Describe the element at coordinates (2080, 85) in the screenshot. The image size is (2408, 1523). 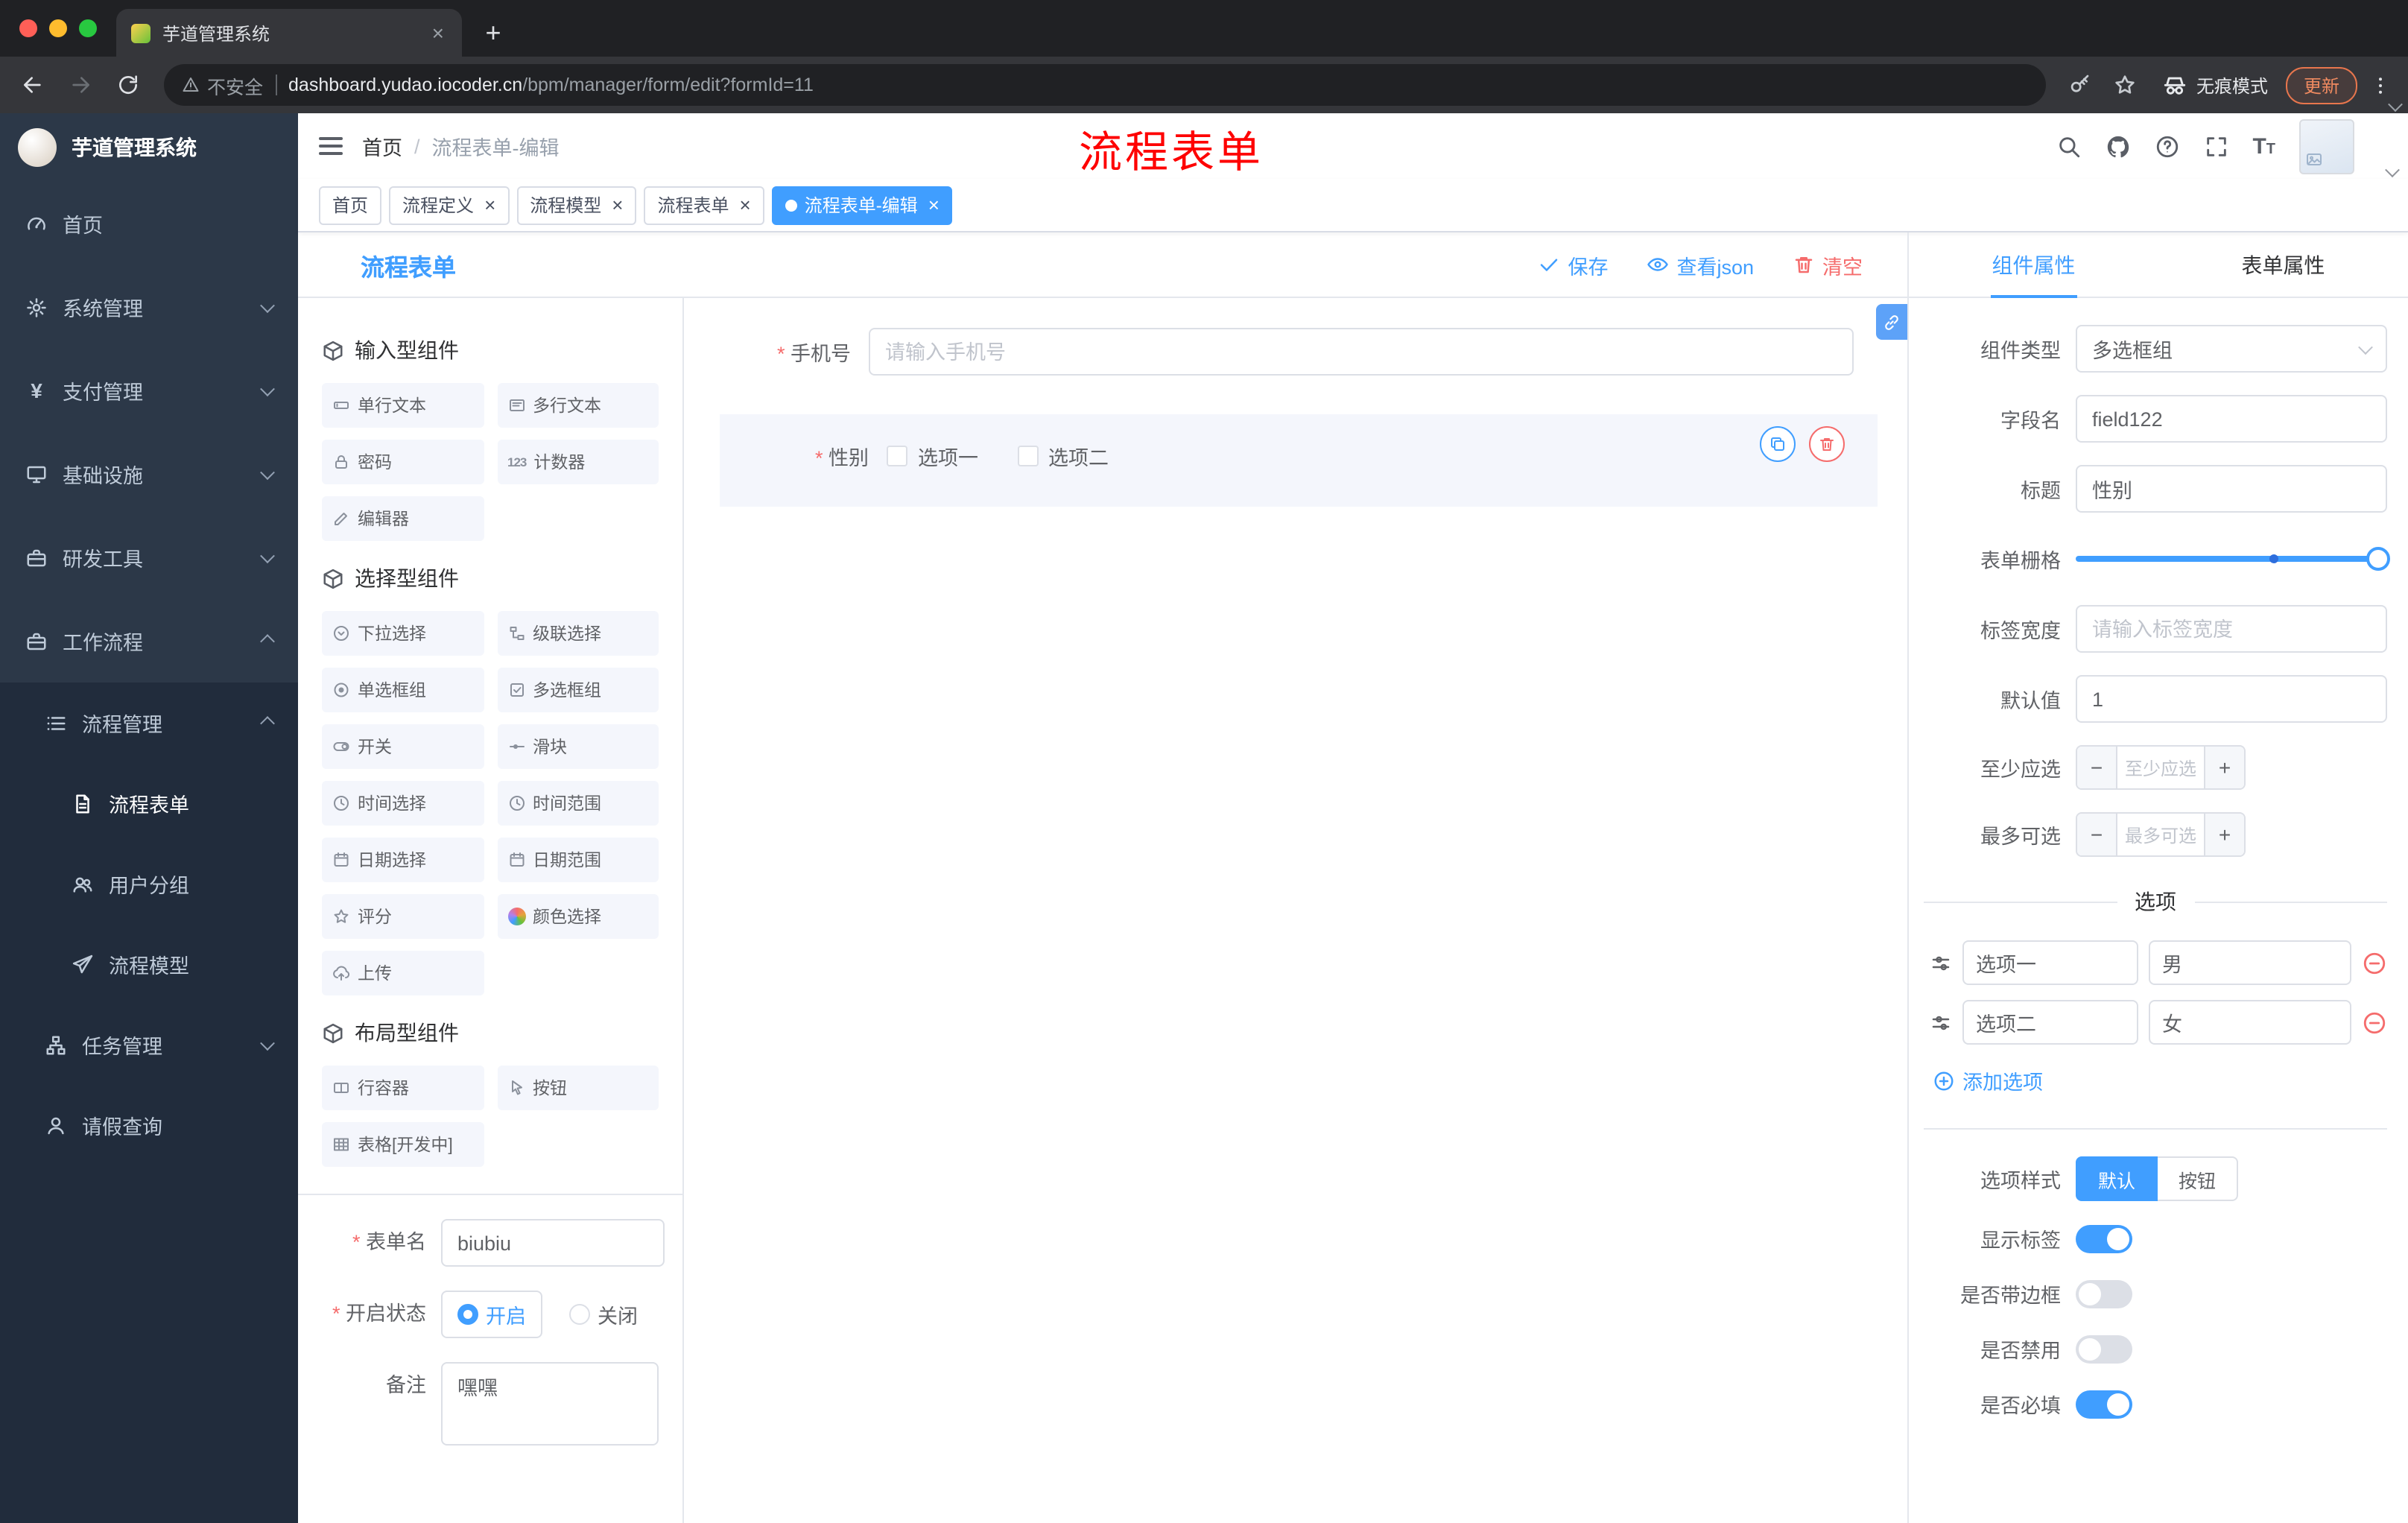
I see `password-key-icon` at that location.